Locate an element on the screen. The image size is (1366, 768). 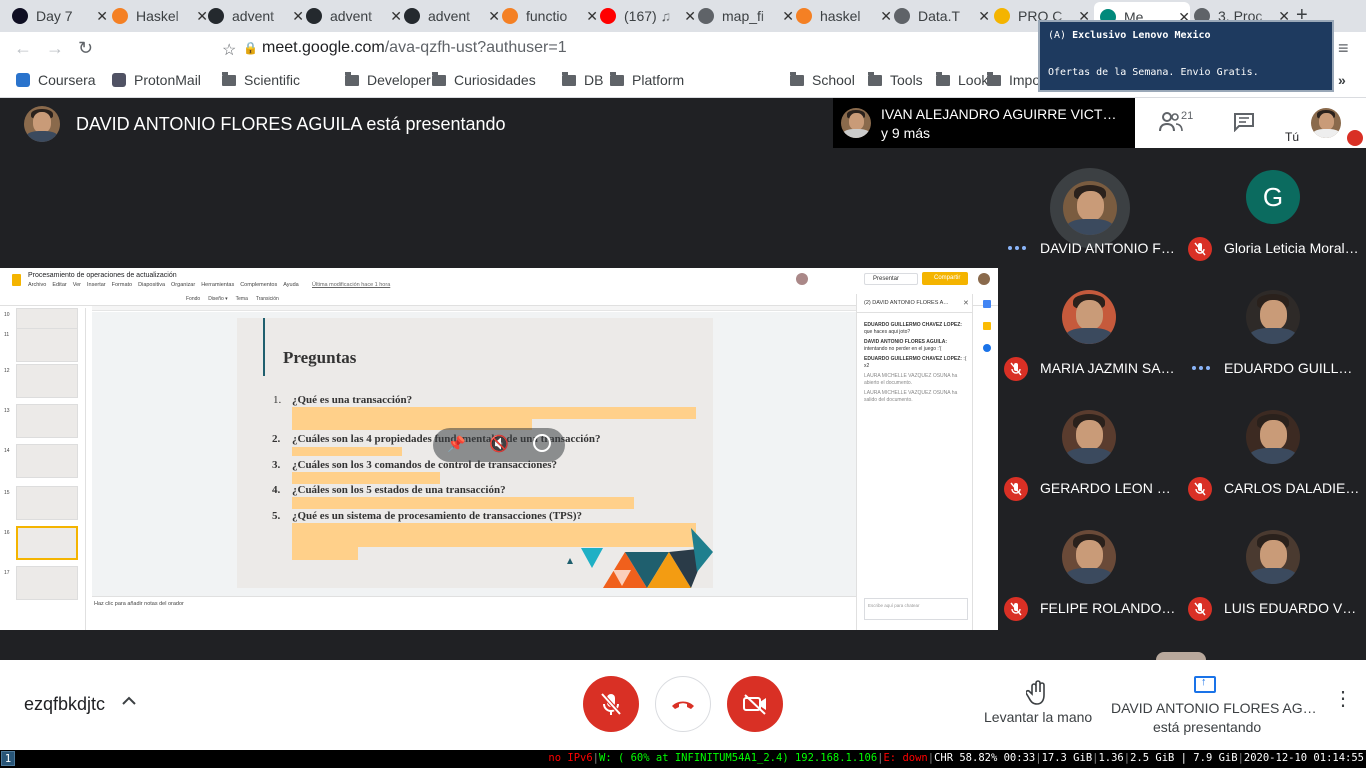
browser-tab: Haskel ✕ is located at coordinates (160, 16).